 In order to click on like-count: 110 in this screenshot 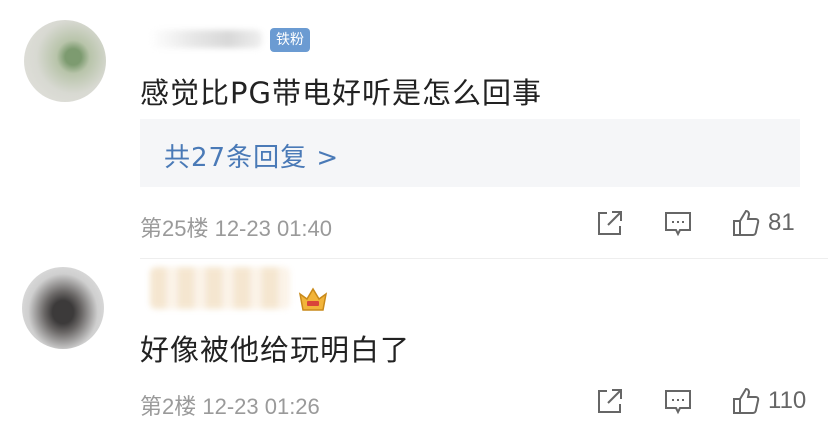, I will do `click(787, 400)`.